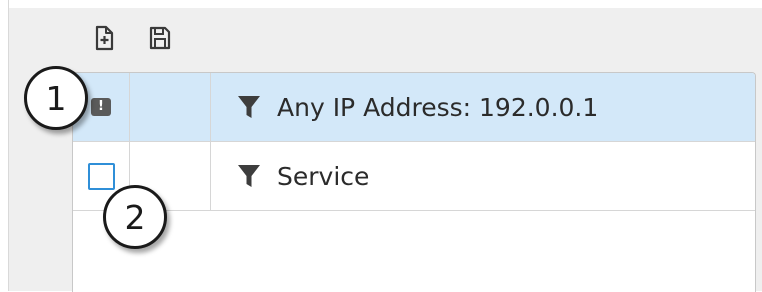  What do you see at coordinates (210, 141) in the screenshot?
I see `column-divider` at bounding box center [210, 141].